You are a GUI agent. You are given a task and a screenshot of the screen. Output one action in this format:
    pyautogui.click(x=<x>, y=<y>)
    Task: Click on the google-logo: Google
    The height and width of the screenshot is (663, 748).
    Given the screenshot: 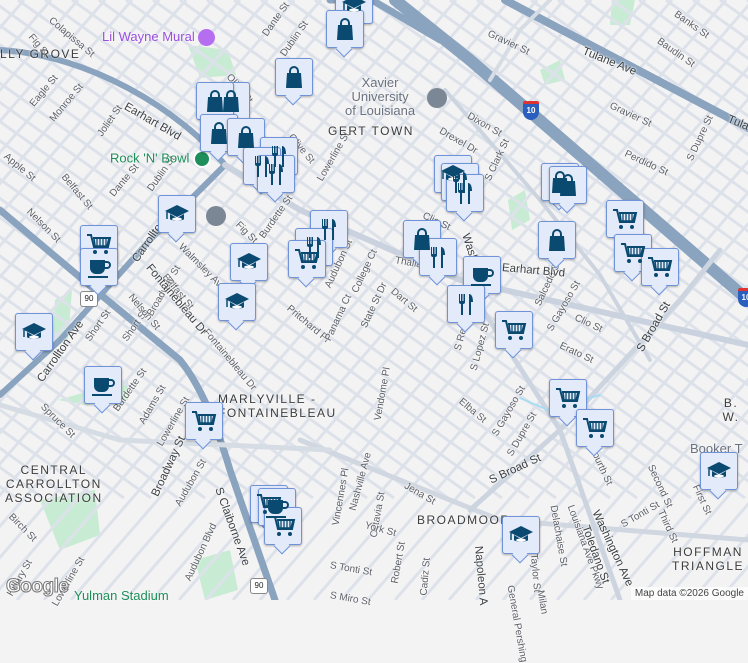 What is the action you would take?
    pyautogui.click(x=37, y=587)
    